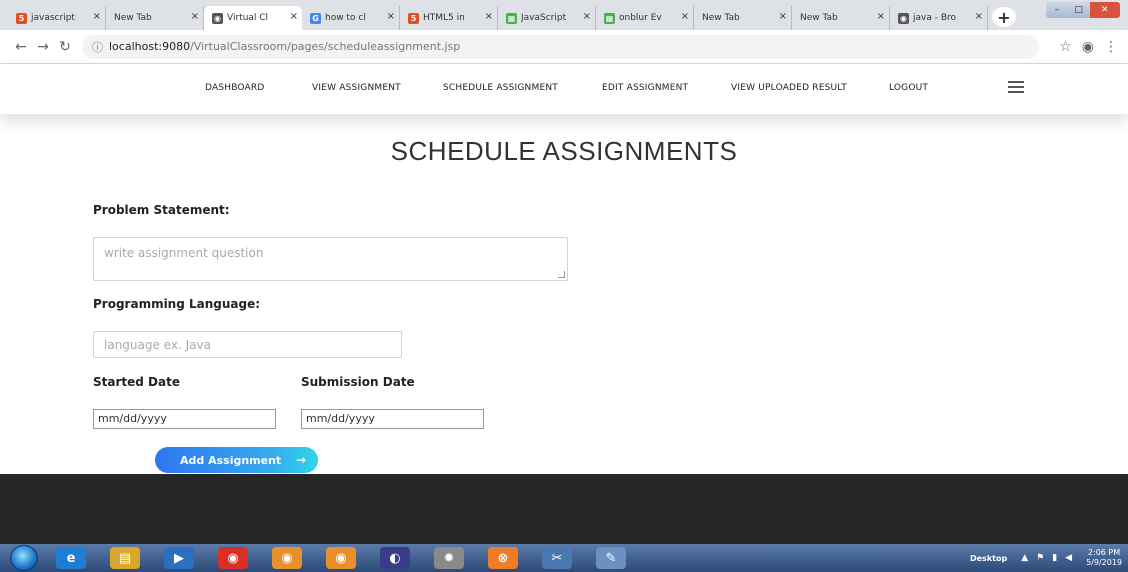 Image resolution: width=1128 pixels, height=572 pixels. What do you see at coordinates (233, 558) in the screenshot?
I see `chrome-icon: ◉` at bounding box center [233, 558].